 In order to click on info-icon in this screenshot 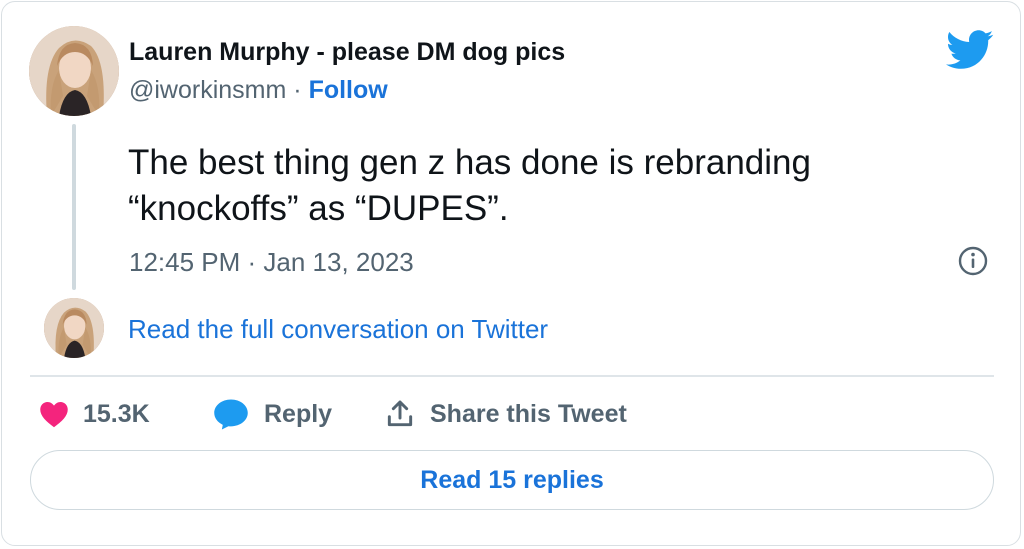, I will do `click(973, 261)`.